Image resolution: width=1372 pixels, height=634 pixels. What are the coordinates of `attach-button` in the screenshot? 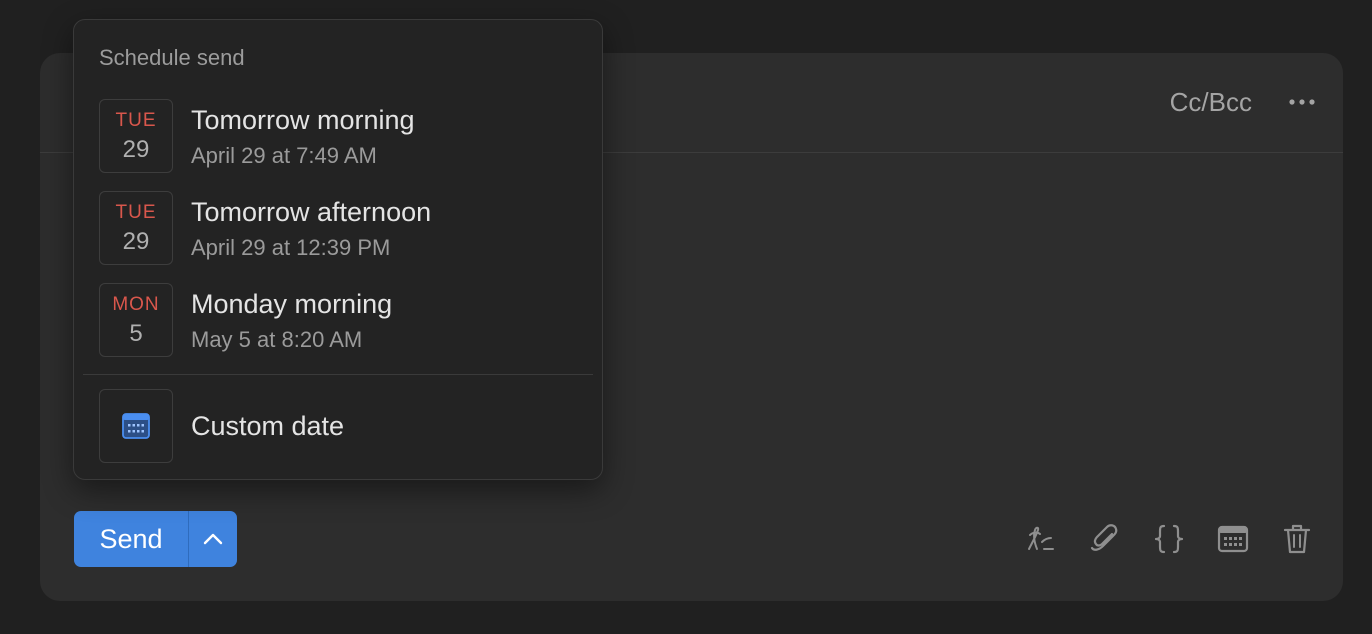 It's located at (1105, 539).